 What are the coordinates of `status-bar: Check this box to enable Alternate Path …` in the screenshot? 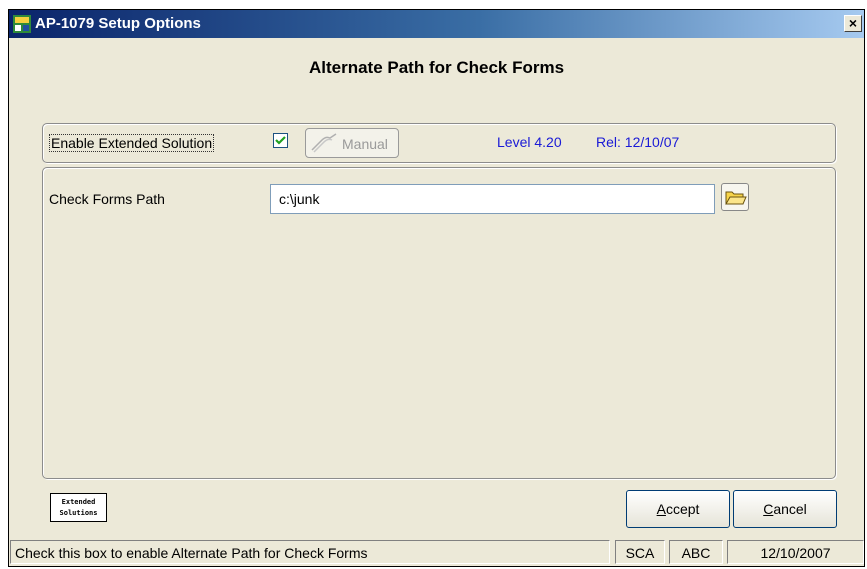 It's located at (436, 552).